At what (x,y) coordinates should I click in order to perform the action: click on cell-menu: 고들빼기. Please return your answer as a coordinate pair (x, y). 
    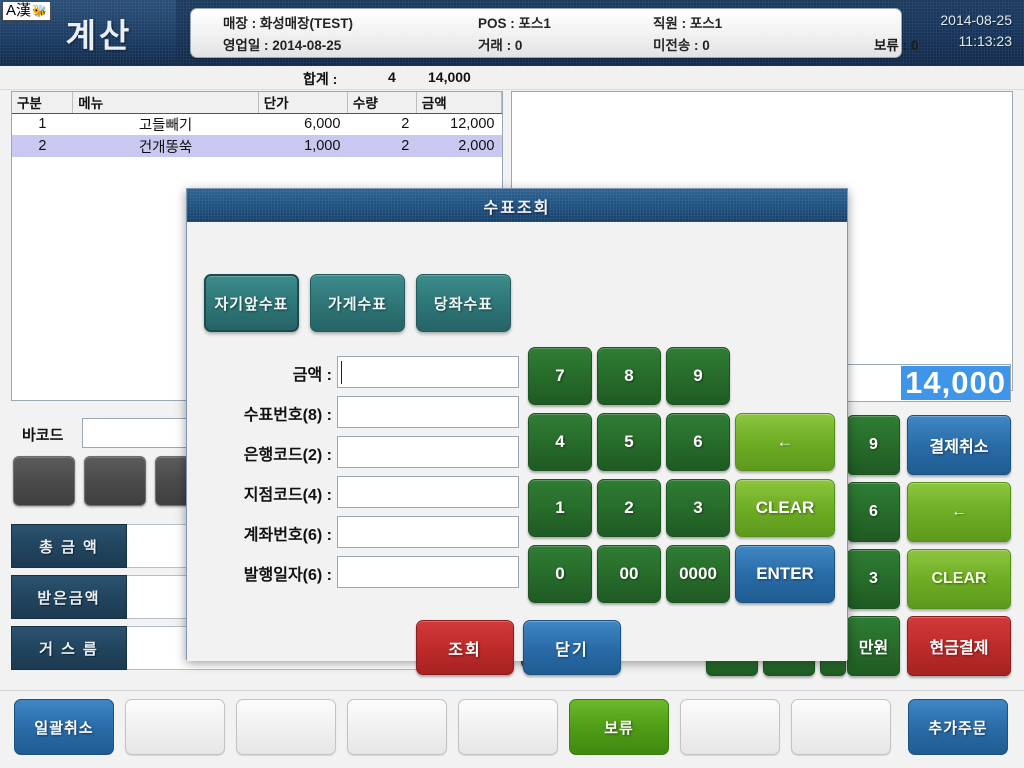
    Looking at the image, I should click on (165, 125).